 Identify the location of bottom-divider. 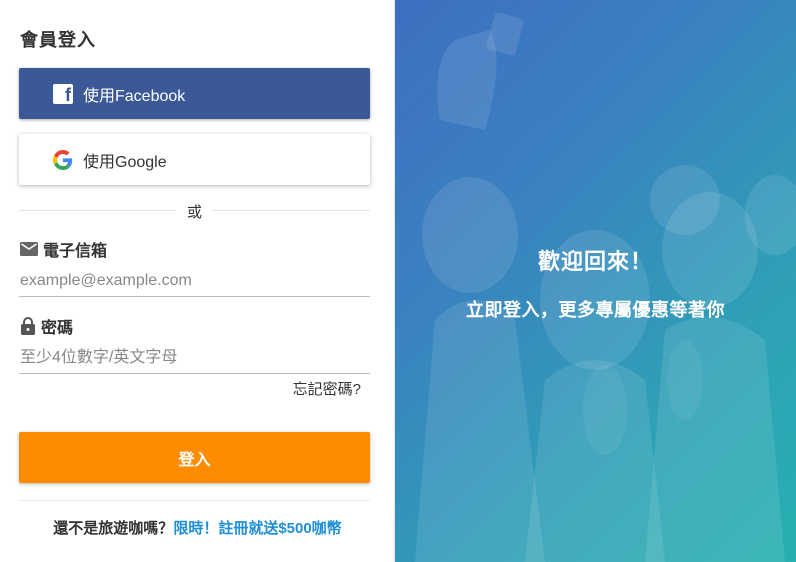
(194, 500).